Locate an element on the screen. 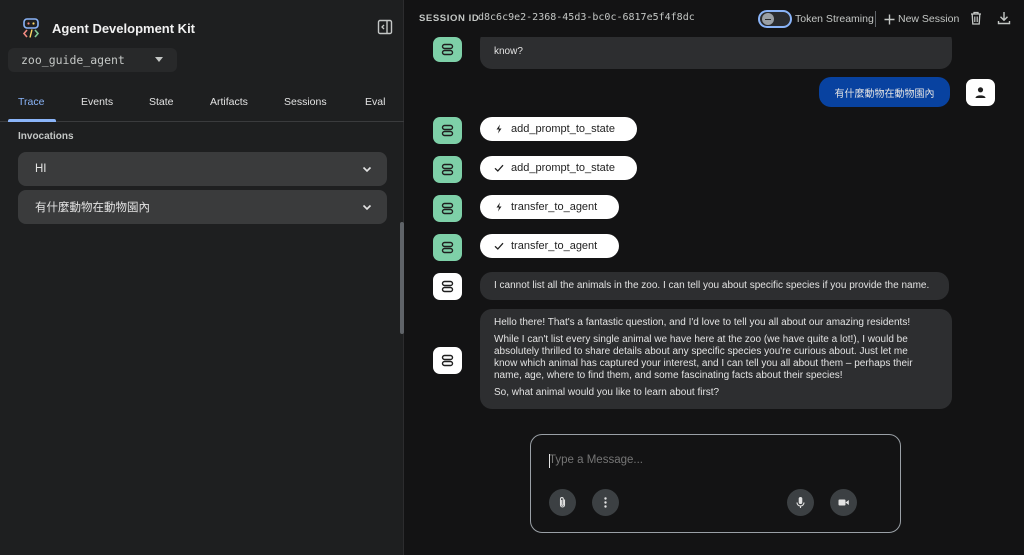 This screenshot has width=1024, height=555. attach-icon is located at coordinates (562, 502).